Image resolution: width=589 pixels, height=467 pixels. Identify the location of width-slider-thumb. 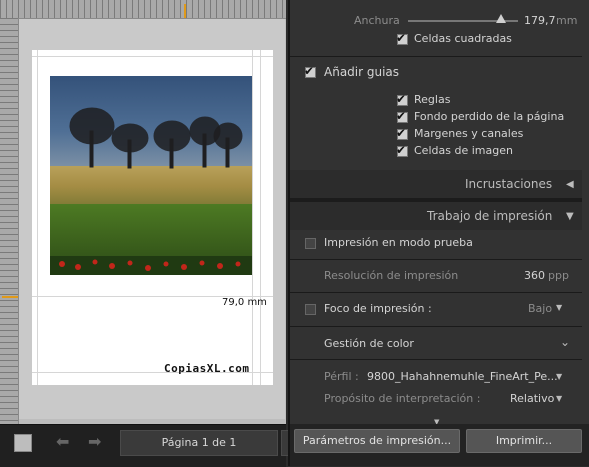
(501, 18).